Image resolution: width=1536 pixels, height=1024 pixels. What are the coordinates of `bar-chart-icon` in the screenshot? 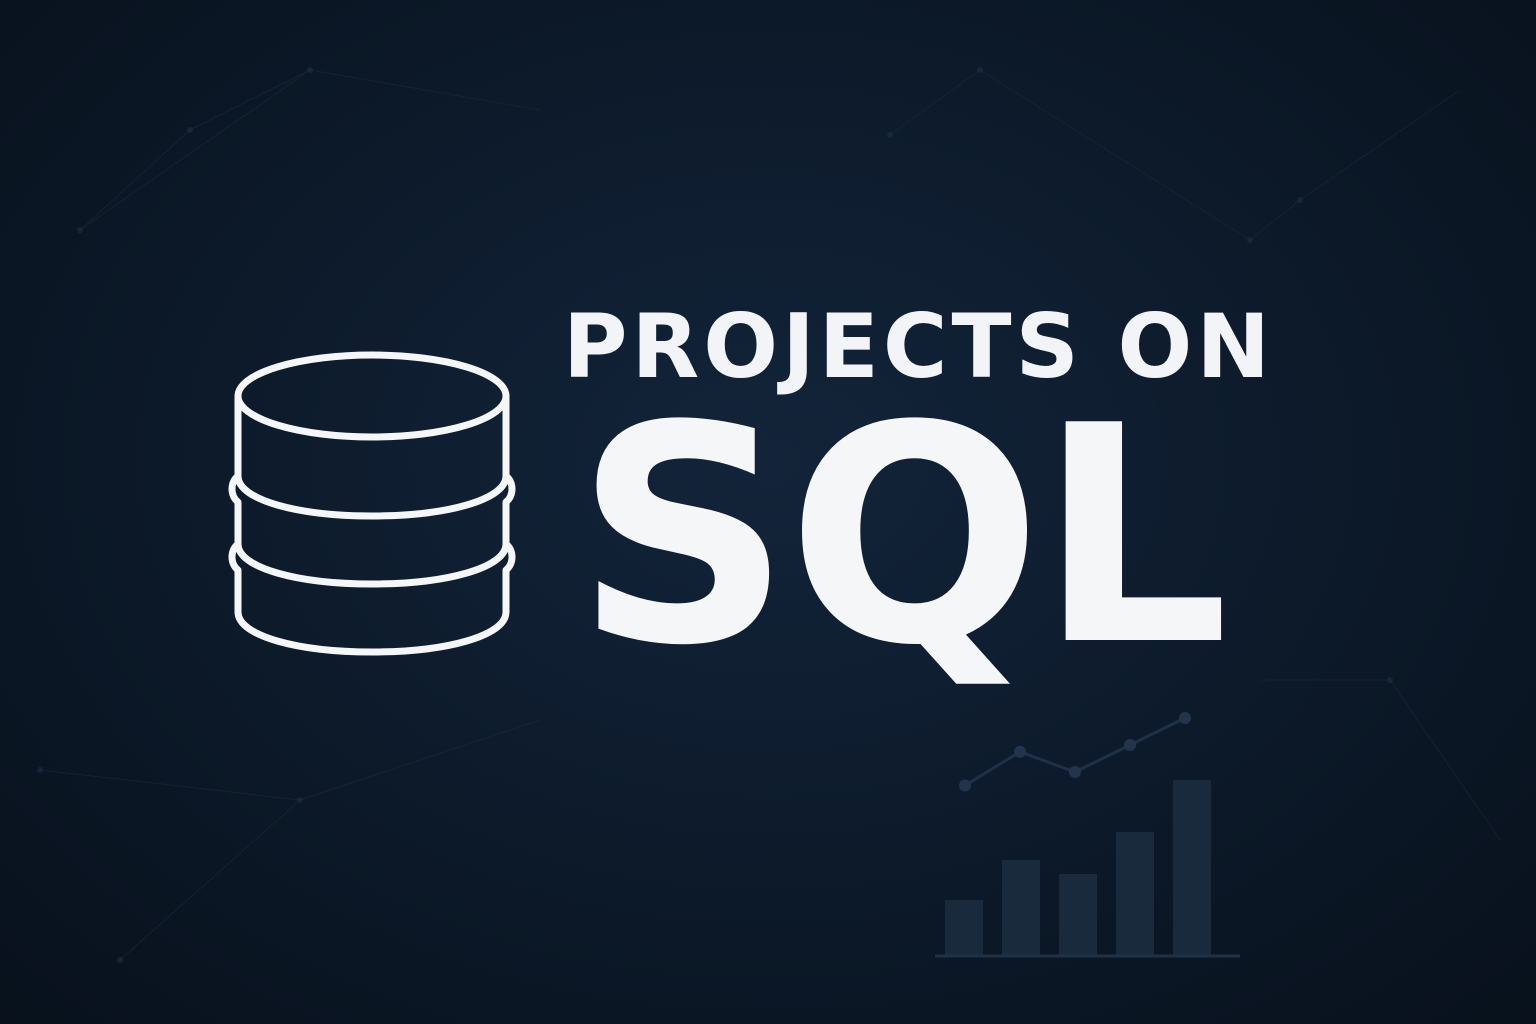 It's located at (1087, 835).